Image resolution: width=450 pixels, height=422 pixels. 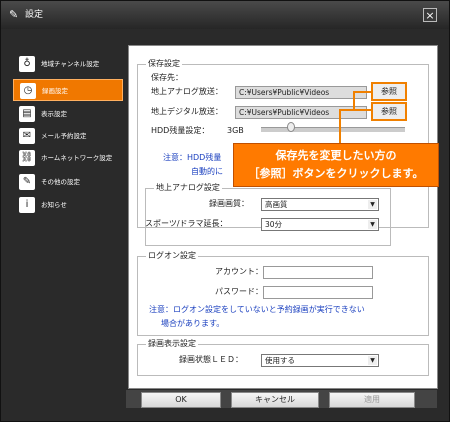 I want to click on sidebar-item-home-network: ⛓ ホームネットワーク設定, so click(x=68, y=158).